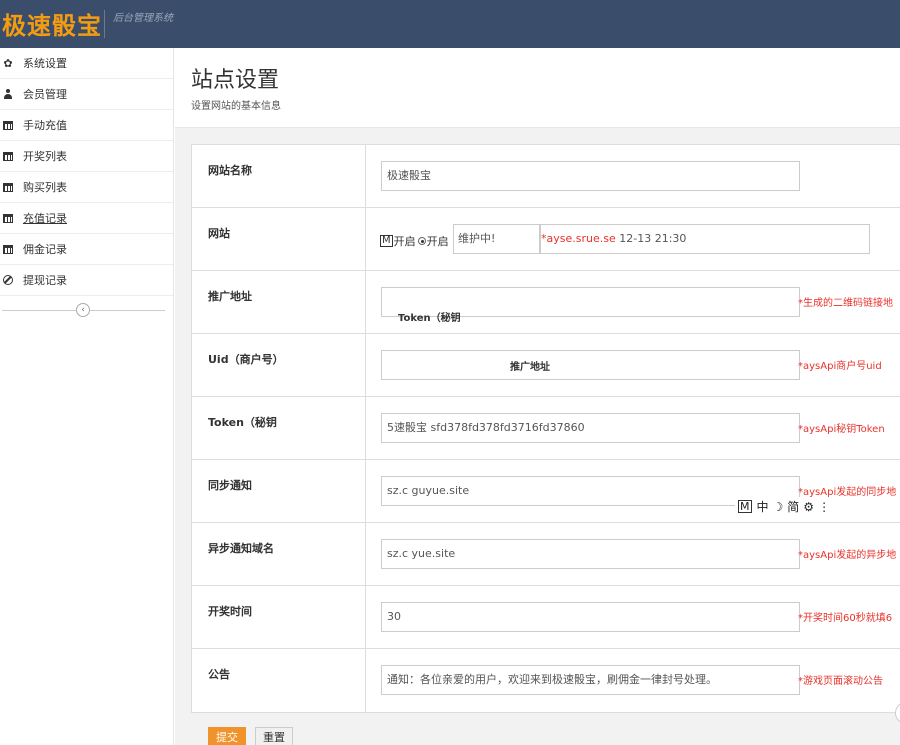 The image size is (900, 745). I want to click on sidebar-item-label: 系统设置, so click(45, 63).